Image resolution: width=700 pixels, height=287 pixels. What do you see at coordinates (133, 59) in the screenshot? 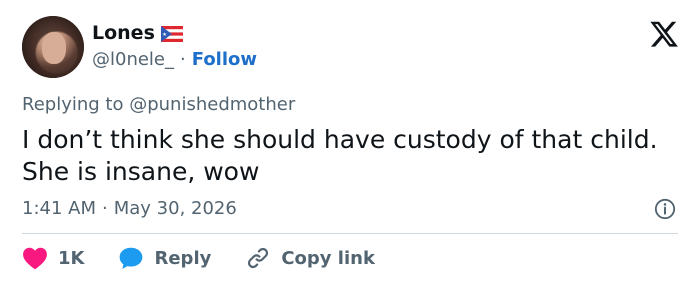
I see `author-handle: @l0nele_` at bounding box center [133, 59].